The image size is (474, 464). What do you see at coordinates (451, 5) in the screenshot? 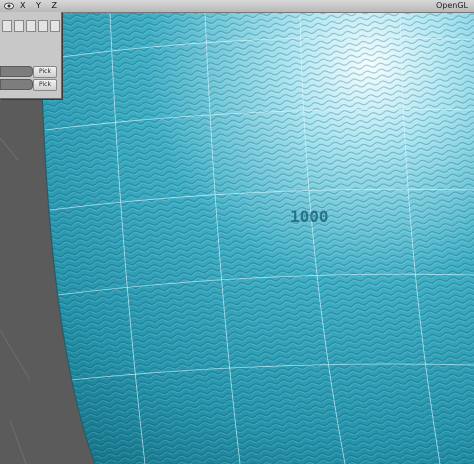
I see `renderer-label: OpenGL` at bounding box center [451, 5].